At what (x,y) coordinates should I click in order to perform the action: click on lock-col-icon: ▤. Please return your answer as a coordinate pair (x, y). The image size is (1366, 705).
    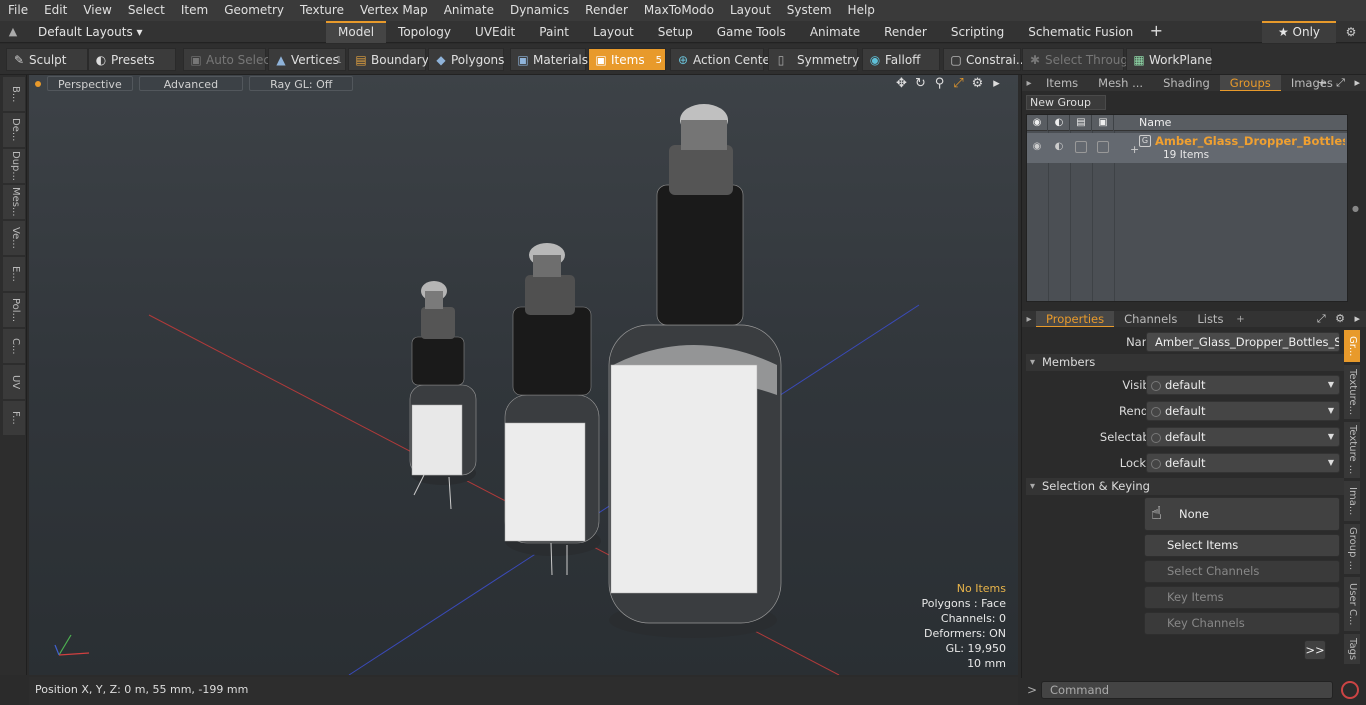
    Looking at the image, I should click on (1081, 123).